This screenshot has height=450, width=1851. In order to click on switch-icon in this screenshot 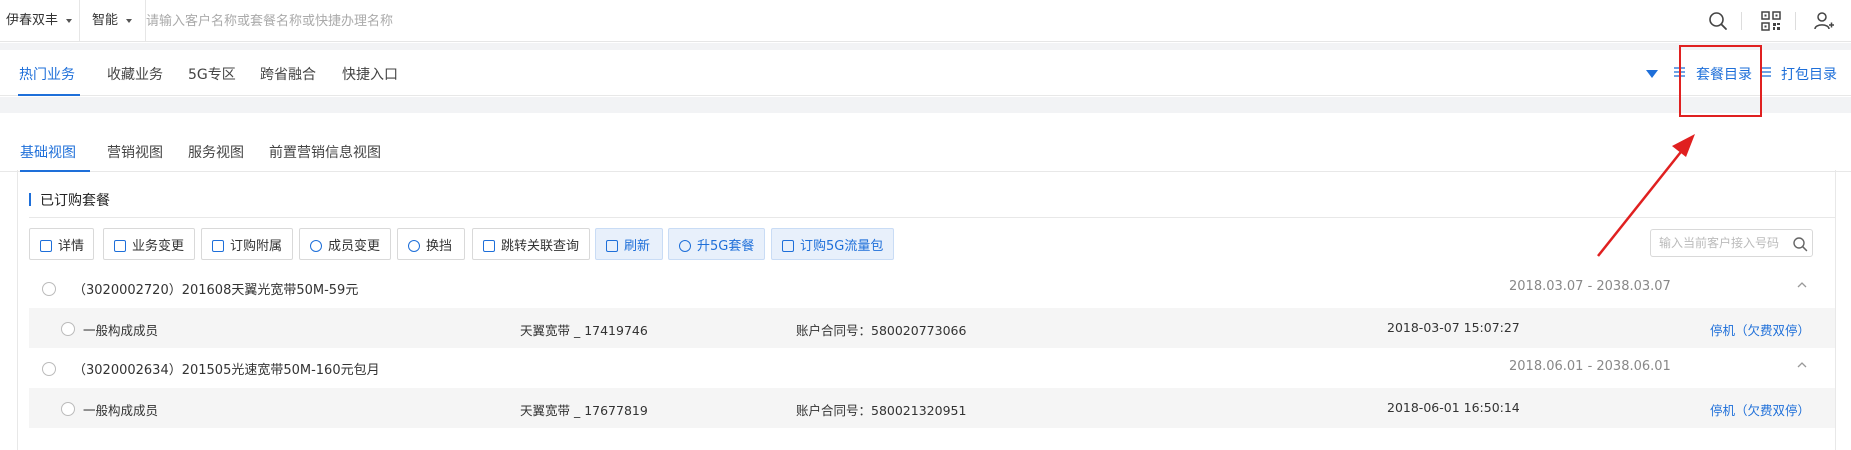, I will do `click(414, 245)`.